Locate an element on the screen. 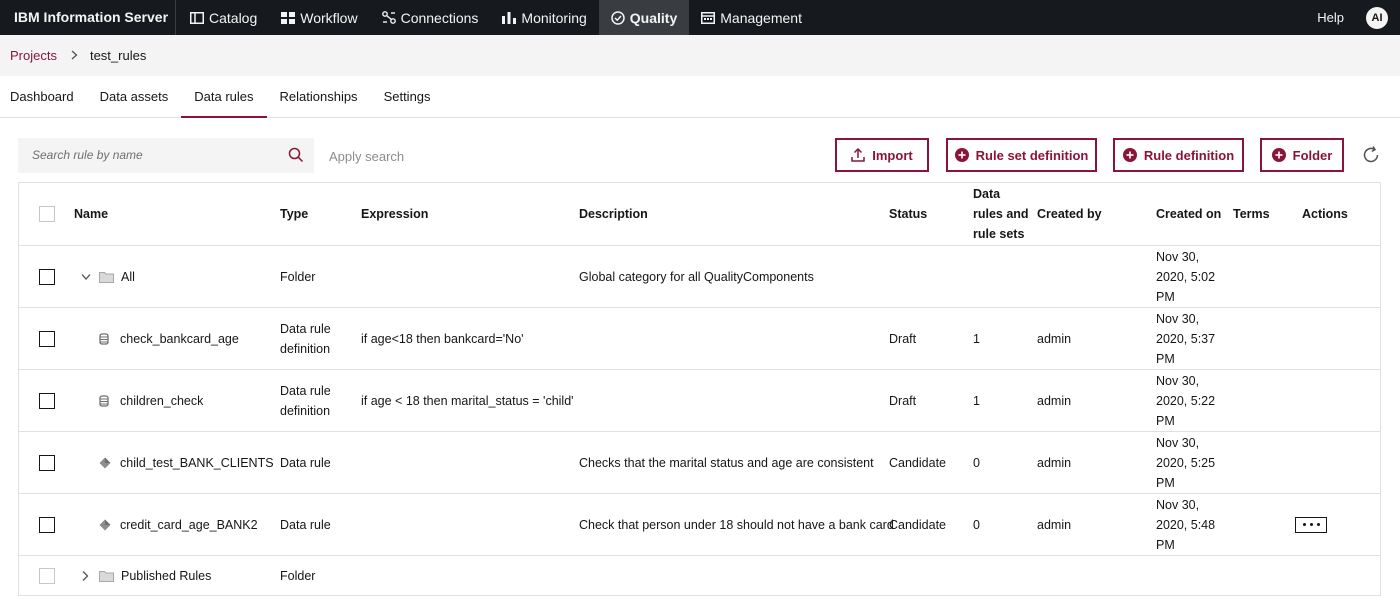  rule-set-definition-button: Rule set definition is located at coordinates (1021, 155).